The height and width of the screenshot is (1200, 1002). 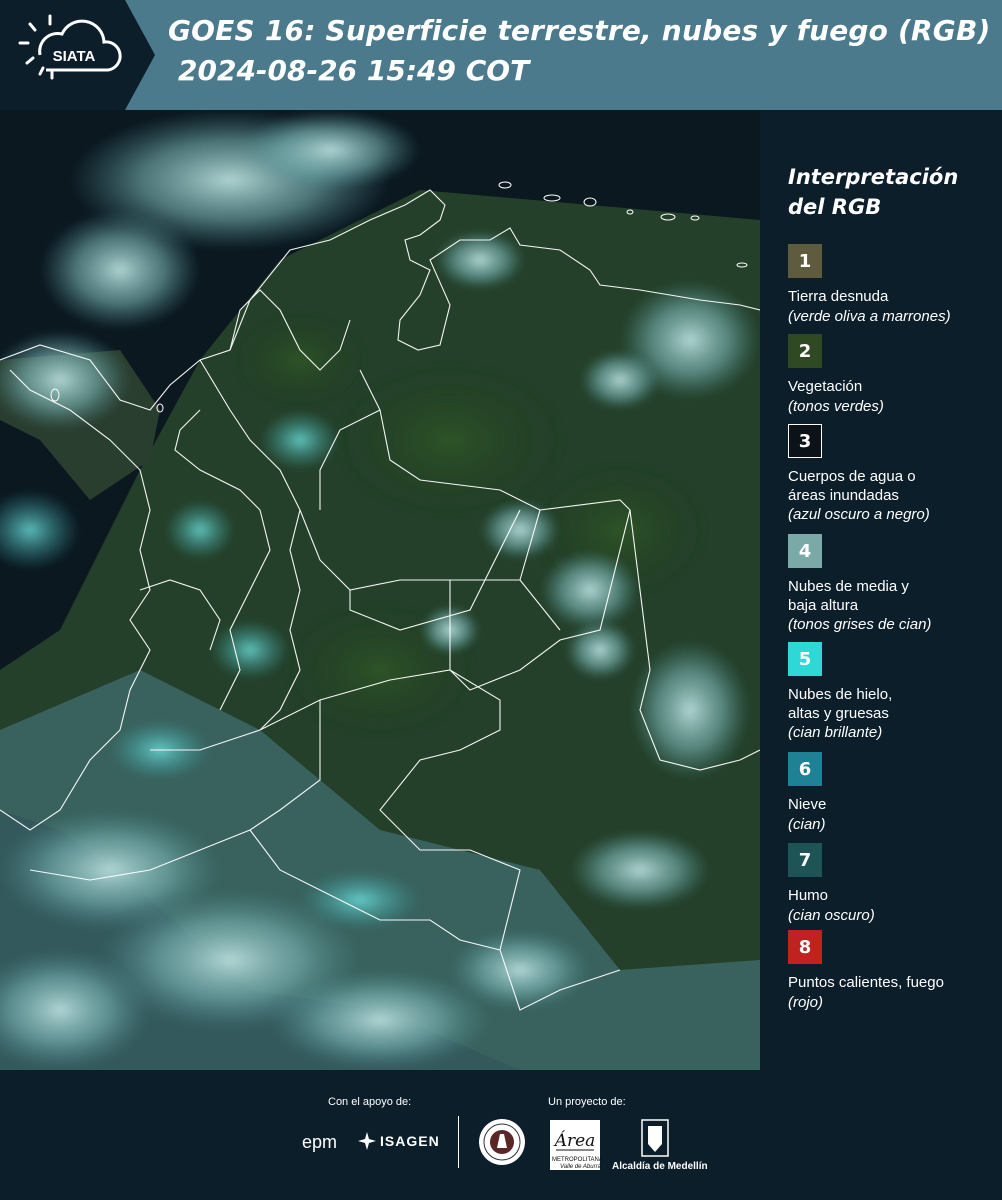 What do you see at coordinates (370, 1102) in the screenshot?
I see `support-caption: Con el apoyo de:` at bounding box center [370, 1102].